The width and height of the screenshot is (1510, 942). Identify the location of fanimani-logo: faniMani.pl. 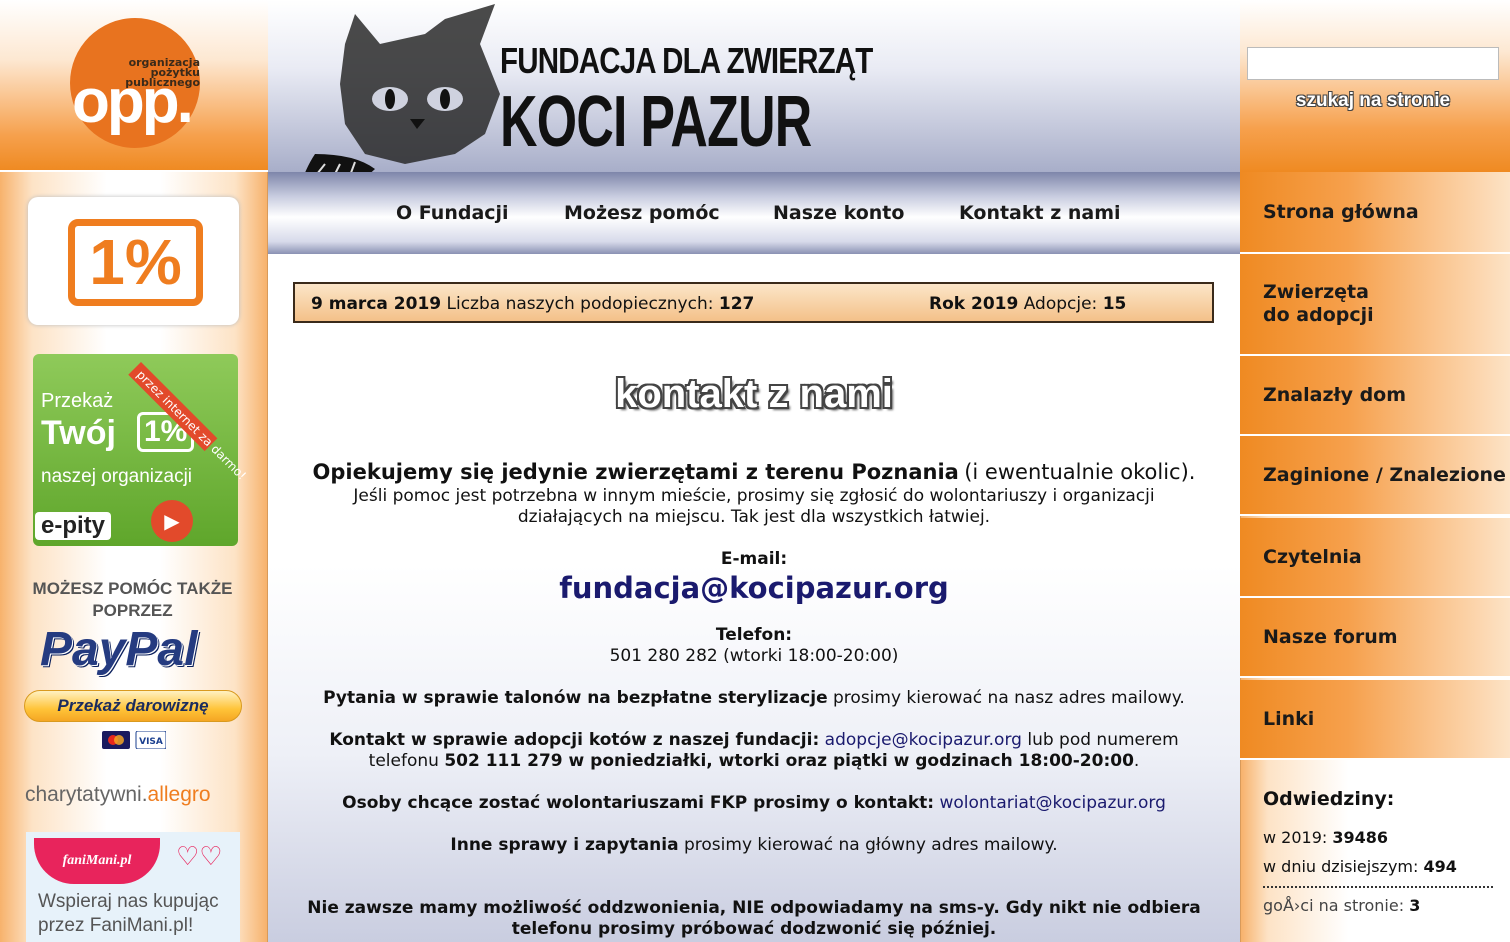
(97, 861).